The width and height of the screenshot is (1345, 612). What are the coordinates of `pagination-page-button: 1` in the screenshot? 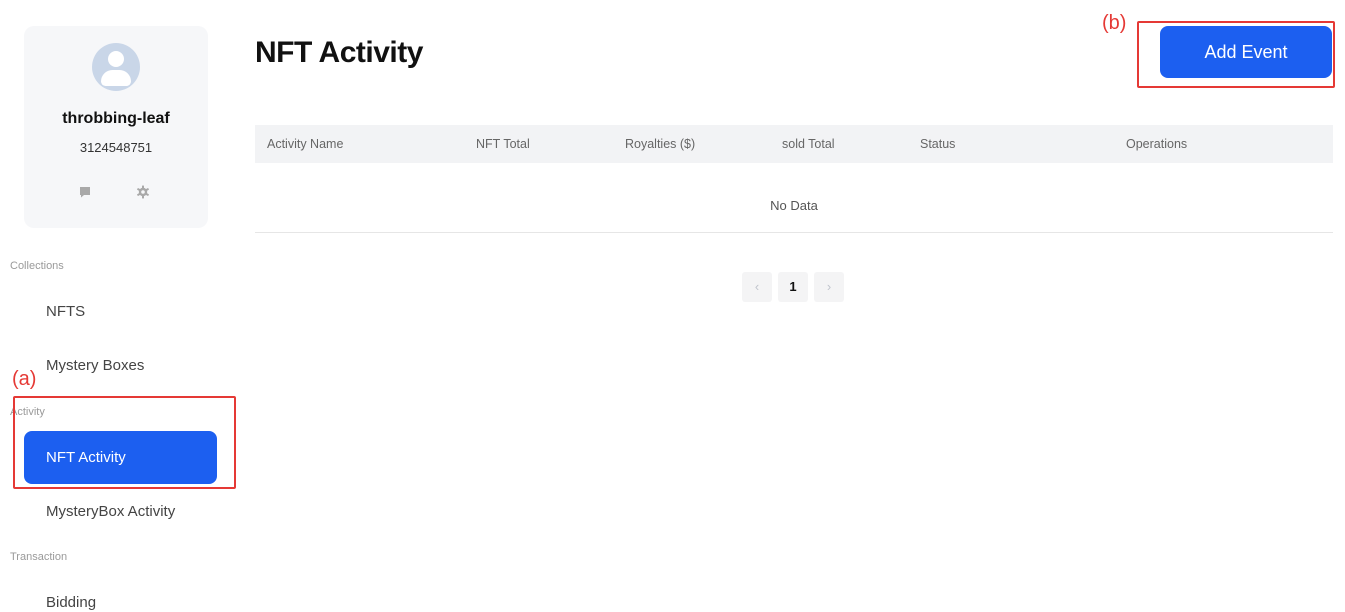 It's located at (793, 287).